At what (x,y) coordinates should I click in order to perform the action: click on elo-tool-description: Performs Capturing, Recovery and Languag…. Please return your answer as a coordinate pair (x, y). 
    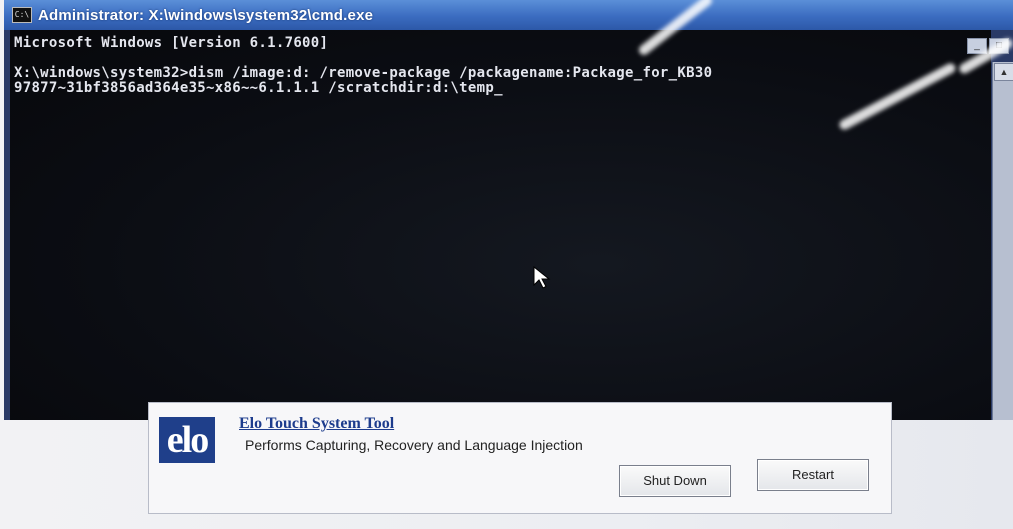
    Looking at the image, I should click on (414, 445).